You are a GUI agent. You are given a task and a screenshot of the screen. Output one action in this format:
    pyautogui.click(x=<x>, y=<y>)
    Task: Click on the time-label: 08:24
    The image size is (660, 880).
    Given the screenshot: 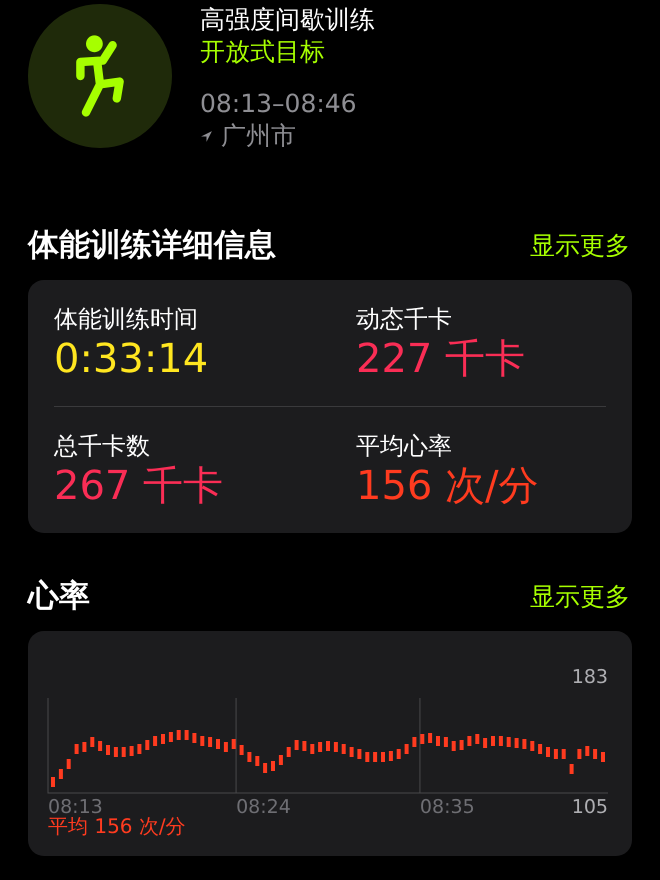 What is the action you would take?
    pyautogui.click(x=263, y=807)
    